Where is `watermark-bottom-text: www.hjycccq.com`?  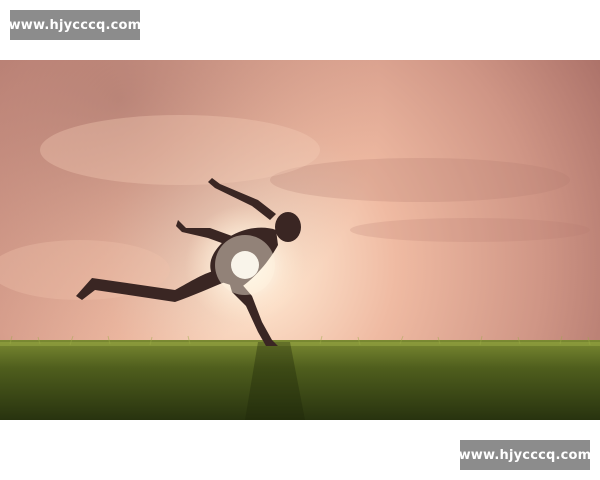
watermark-bottom-text: www.hjycccq.com is located at coordinates (525, 455).